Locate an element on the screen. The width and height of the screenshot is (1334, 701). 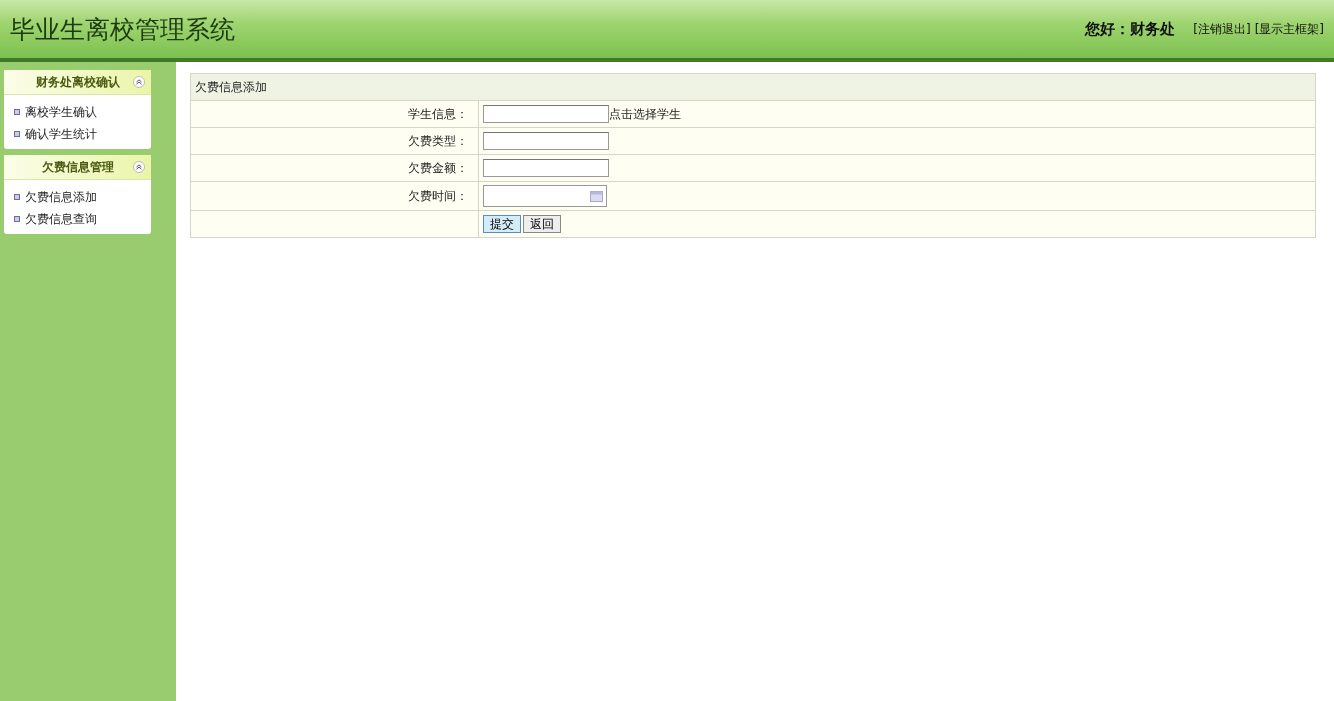
greeting: 您好：财务处 is located at coordinates (1130, 29).